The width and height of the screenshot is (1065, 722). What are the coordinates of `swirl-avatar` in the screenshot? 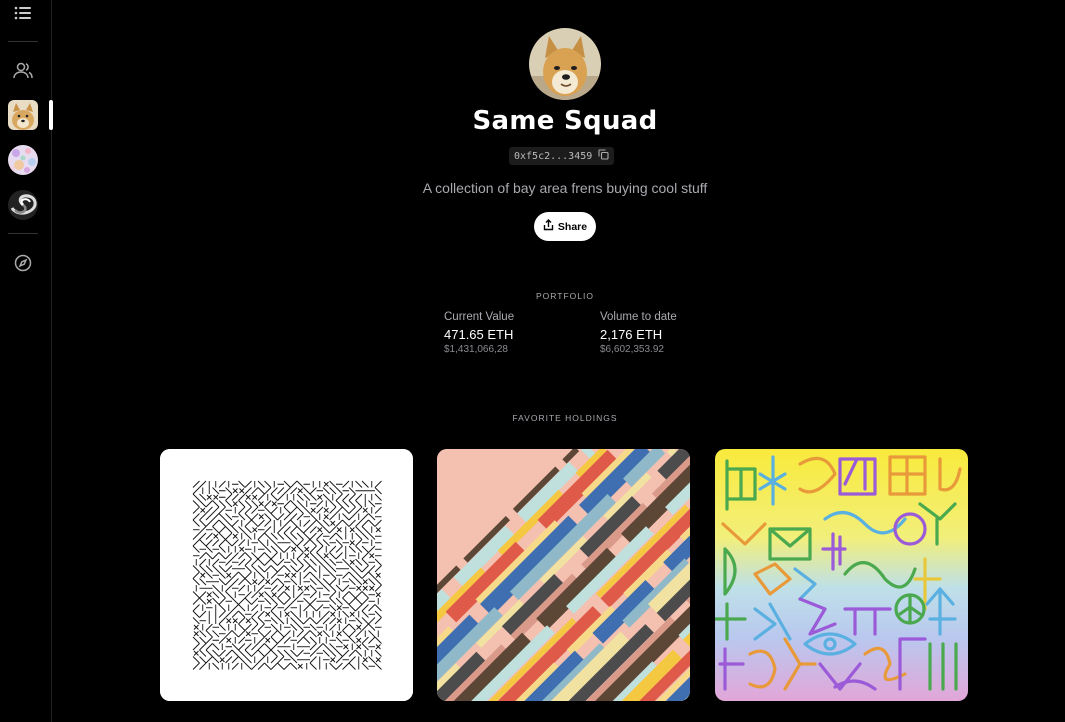 It's located at (23, 205).